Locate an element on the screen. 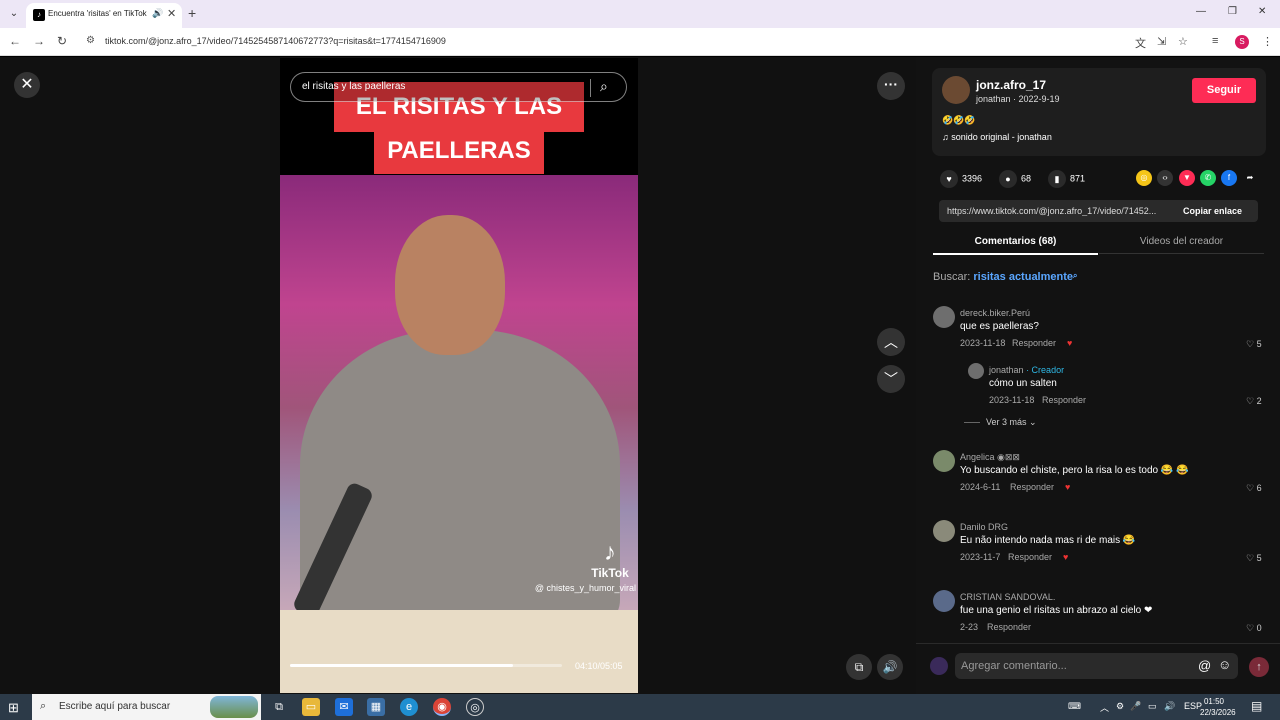  video-progress-bar is located at coordinates (426, 665).